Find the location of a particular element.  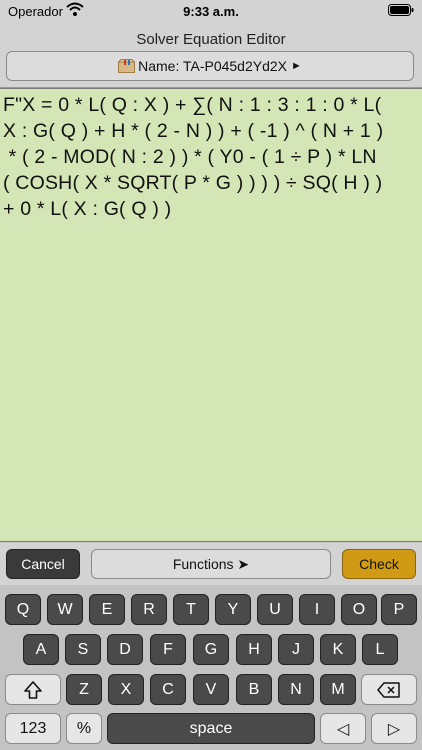

key-j: J is located at coordinates (296, 649).